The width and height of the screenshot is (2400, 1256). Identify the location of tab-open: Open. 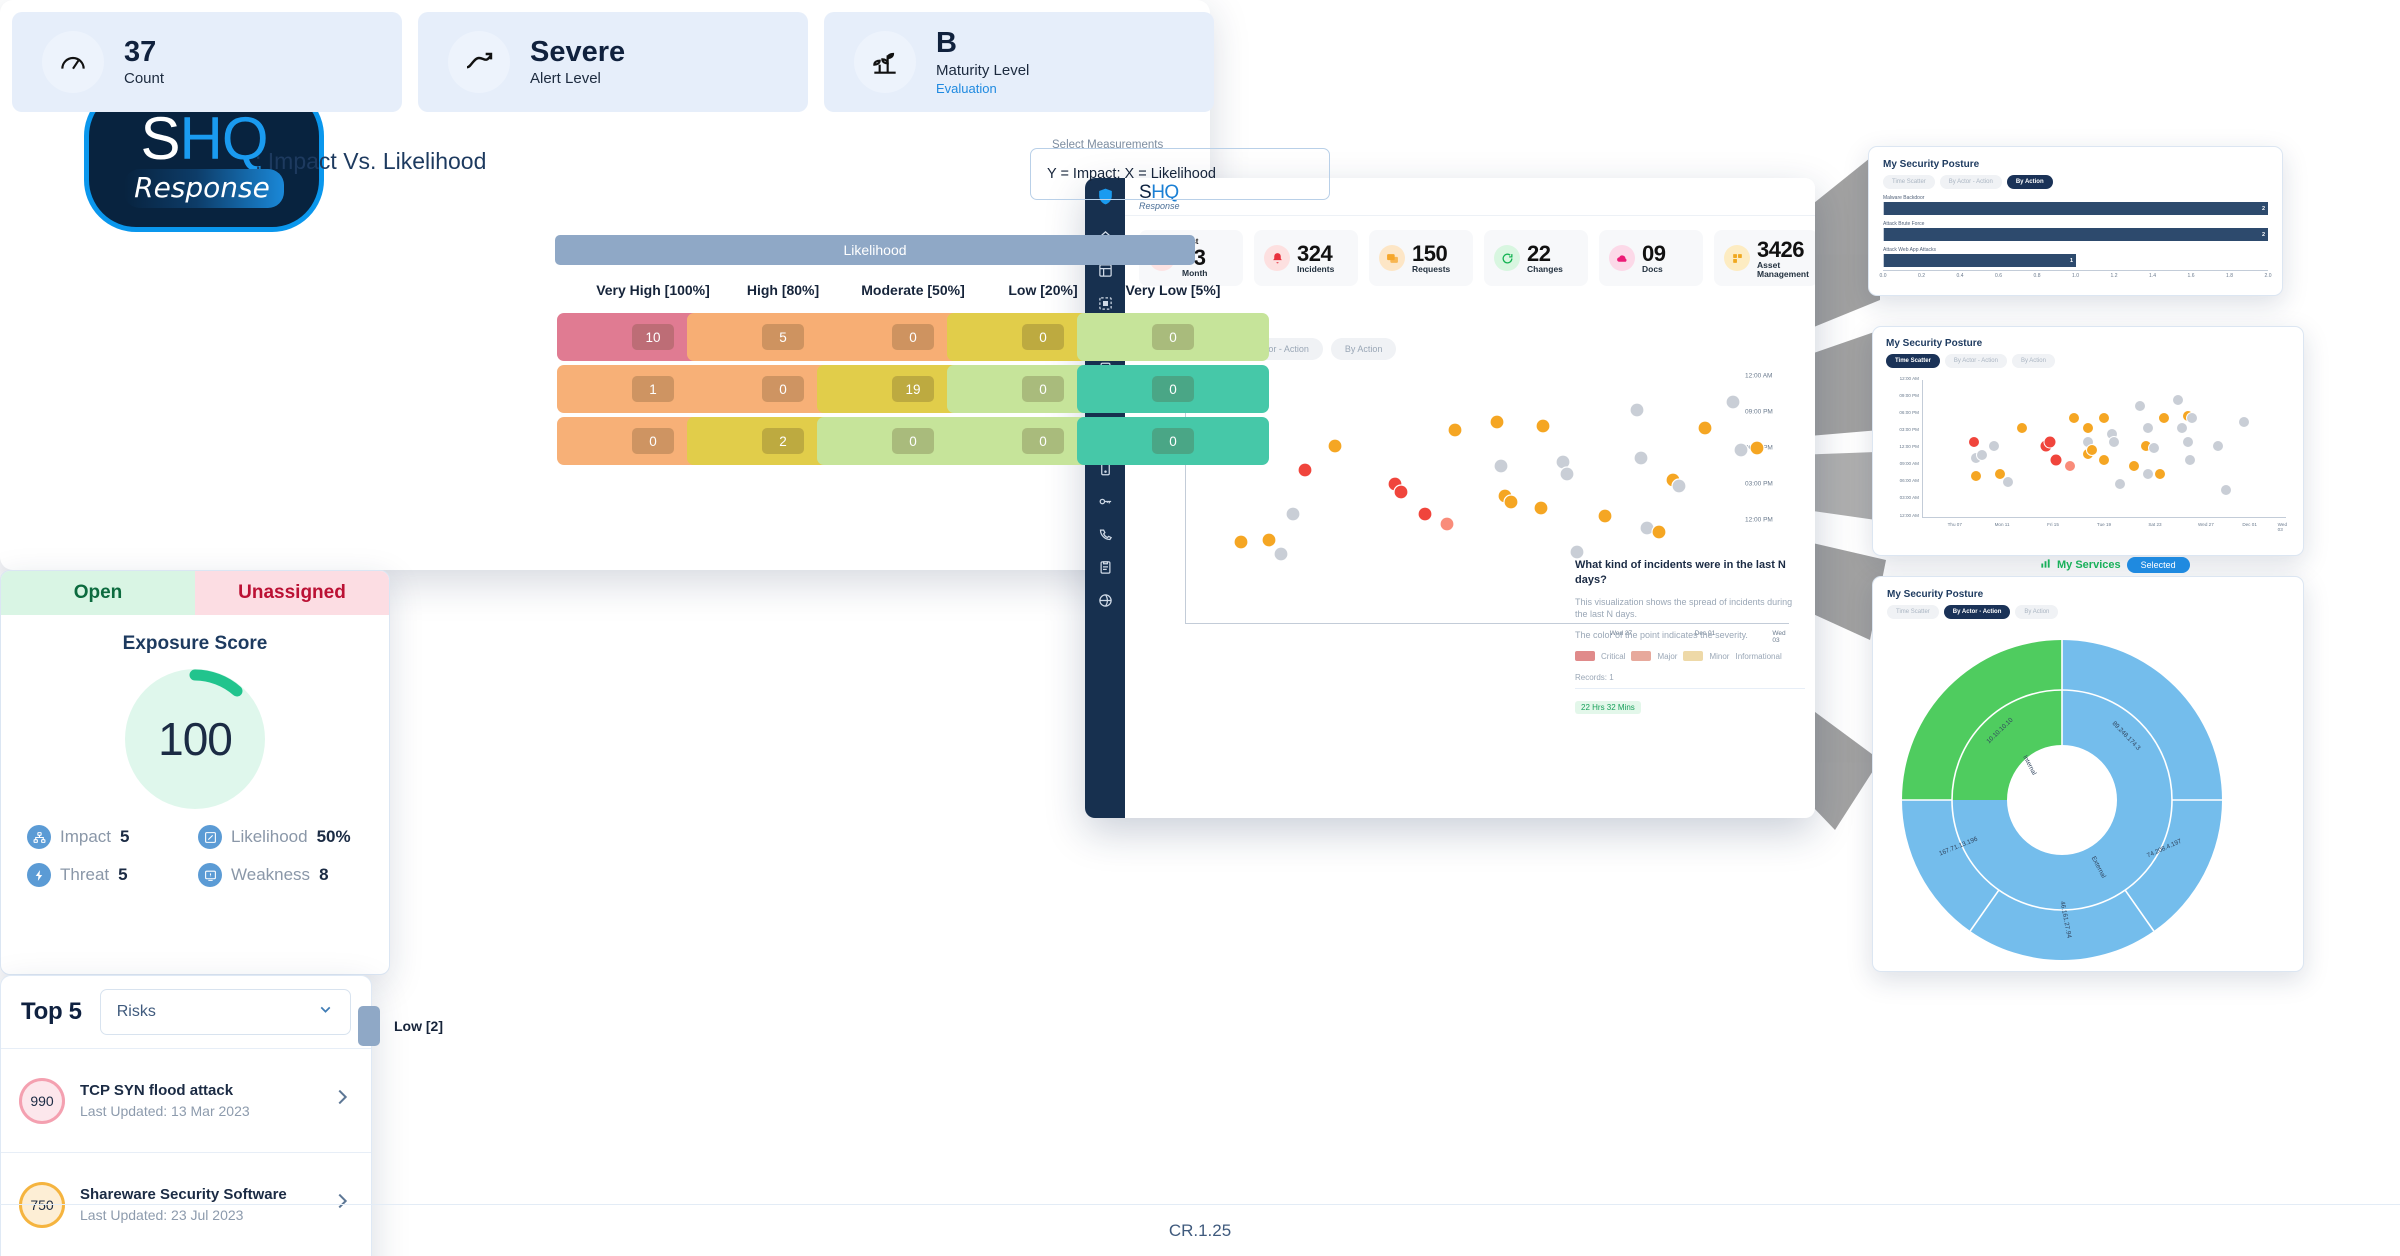
(98, 593).